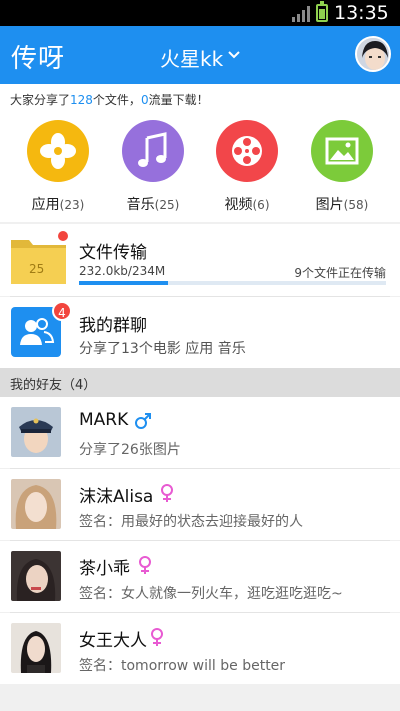 This screenshot has height=711, width=400. I want to click on progress-fill, so click(124, 283).